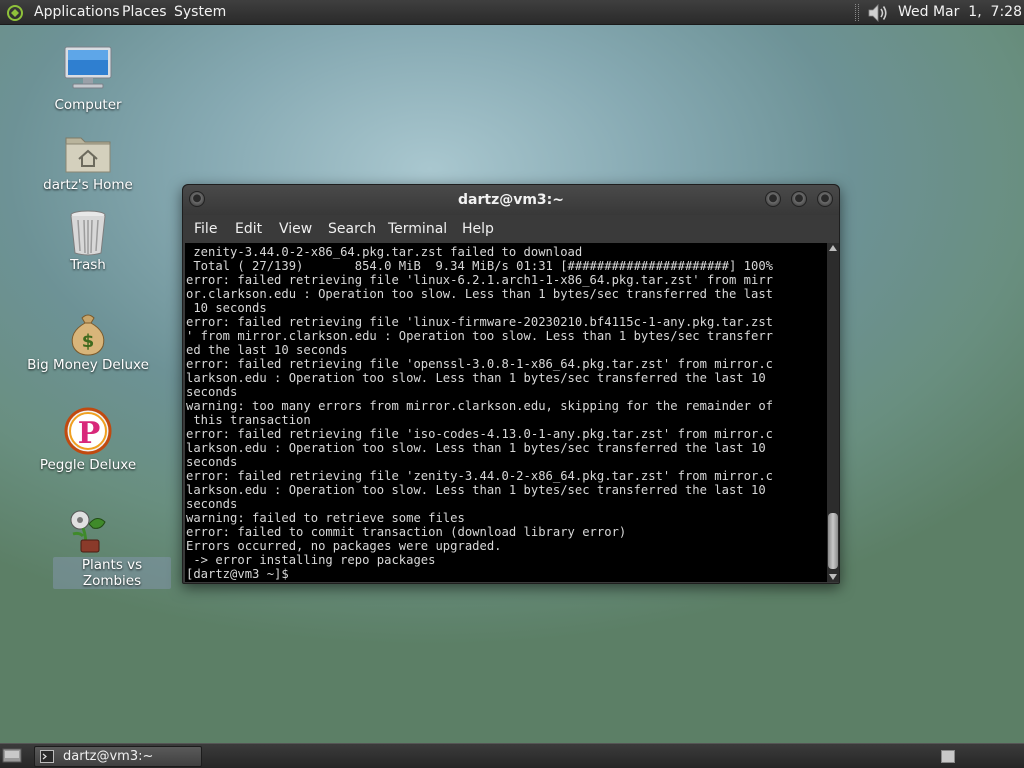 This screenshot has width=1024, height=768. Describe the element at coordinates (825, 199) in the screenshot. I see `close-button` at that location.